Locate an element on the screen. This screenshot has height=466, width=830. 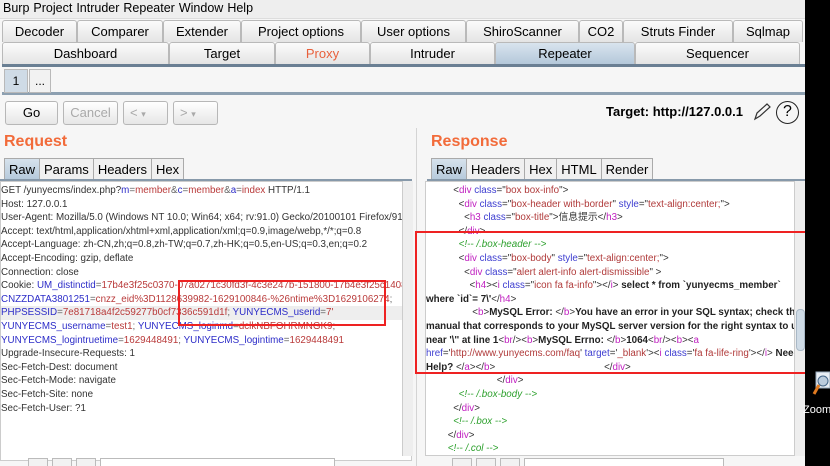
request-search-bar is located at coordinates (181, 462).